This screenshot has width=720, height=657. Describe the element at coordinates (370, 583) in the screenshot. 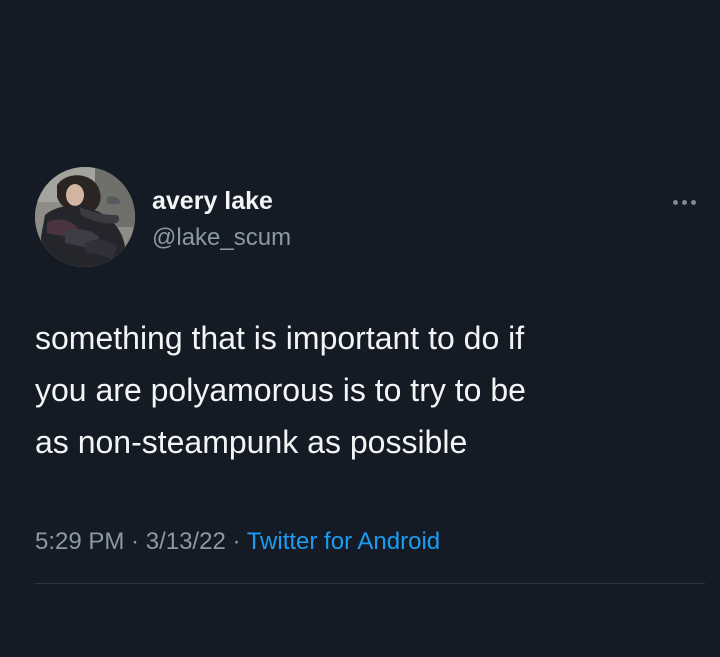

I see `divider` at that location.